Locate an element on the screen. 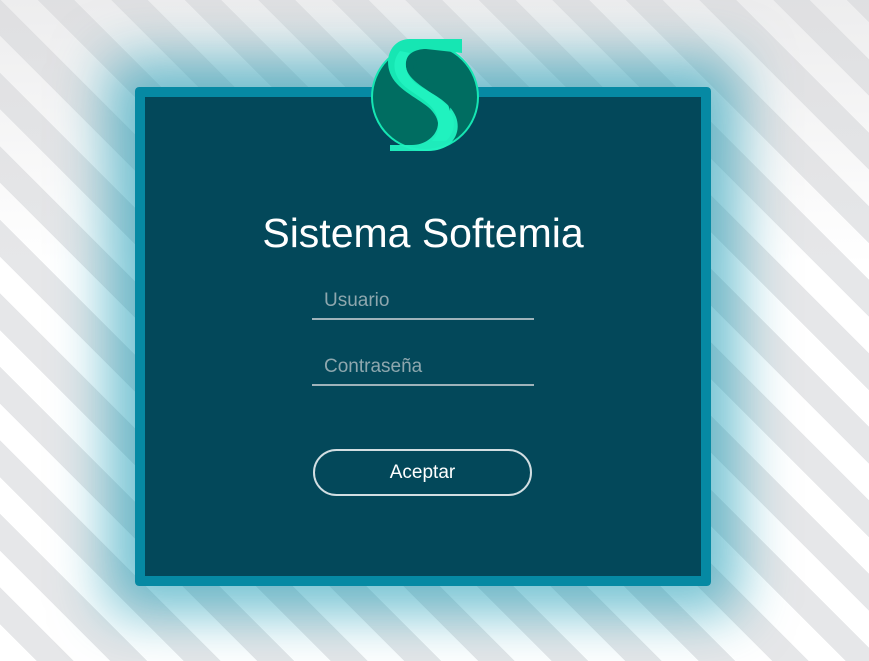 The image size is (869, 661). username-input is located at coordinates (423, 302).